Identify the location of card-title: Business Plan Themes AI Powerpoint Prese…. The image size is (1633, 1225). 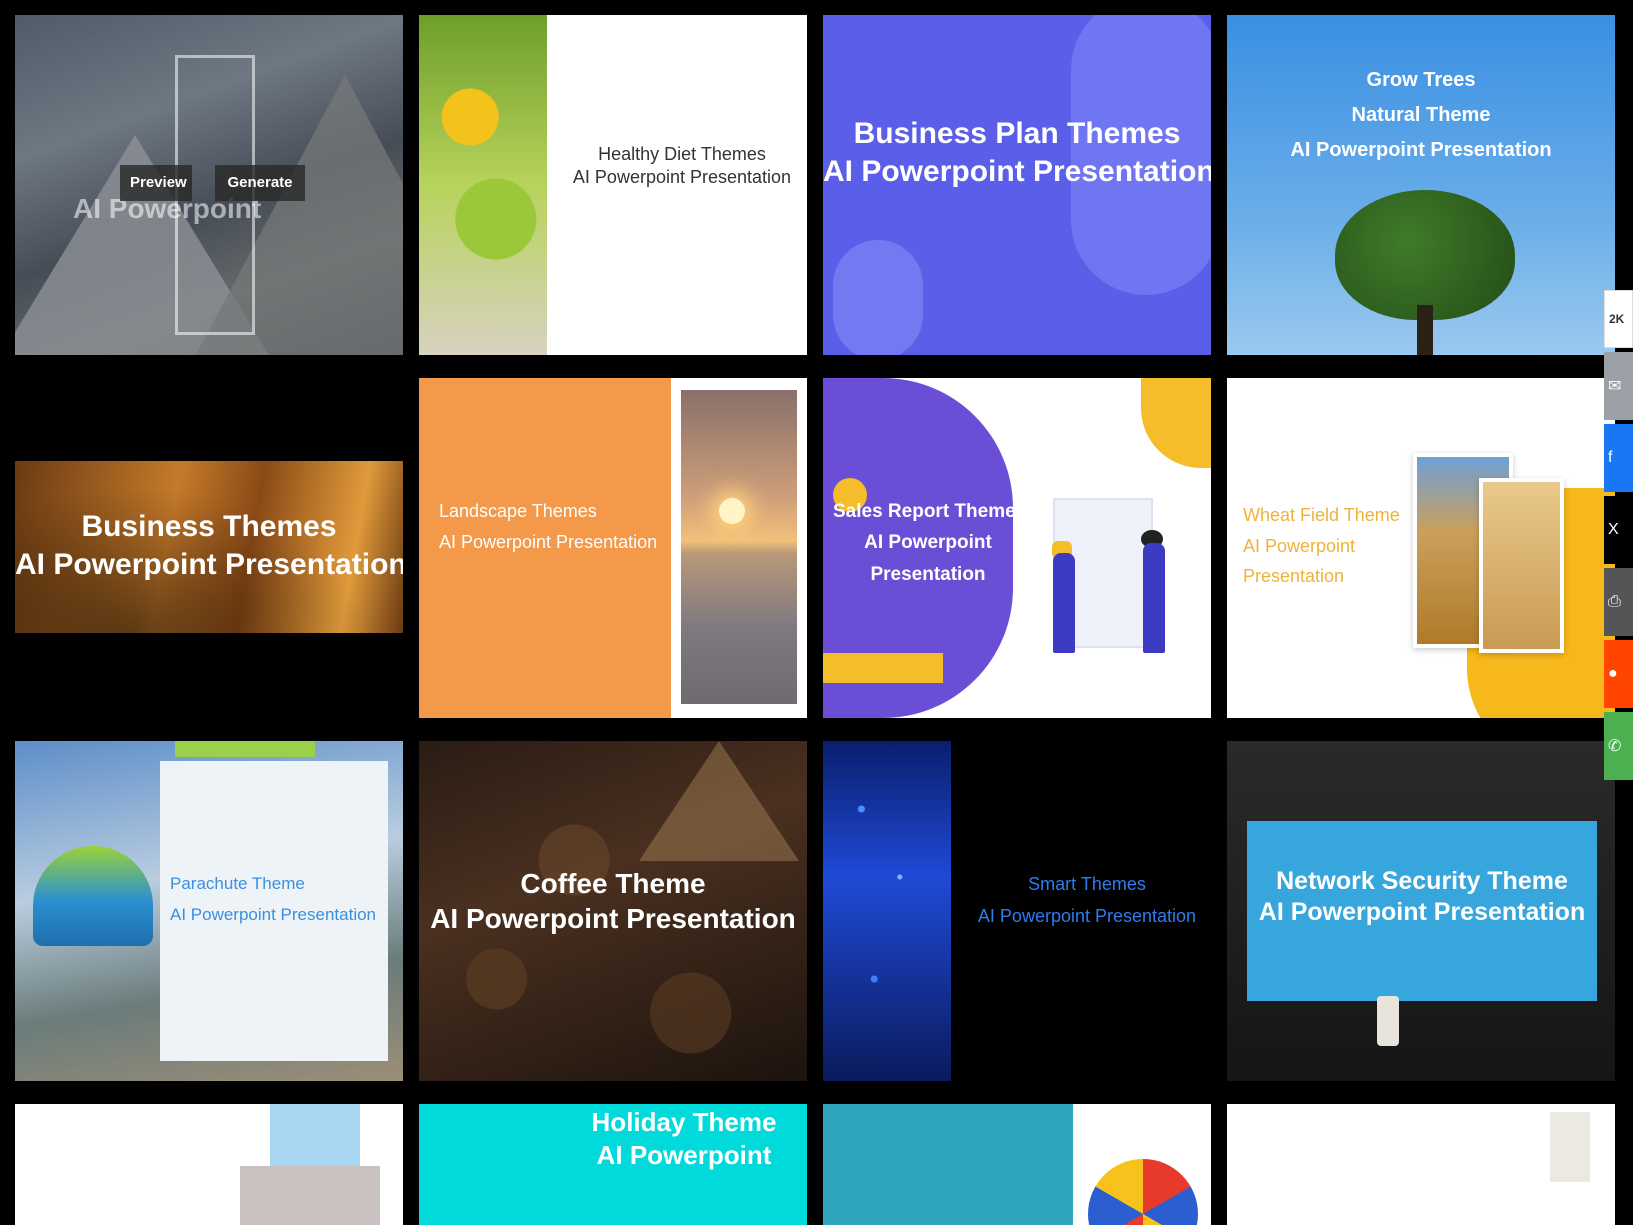
(1017, 152).